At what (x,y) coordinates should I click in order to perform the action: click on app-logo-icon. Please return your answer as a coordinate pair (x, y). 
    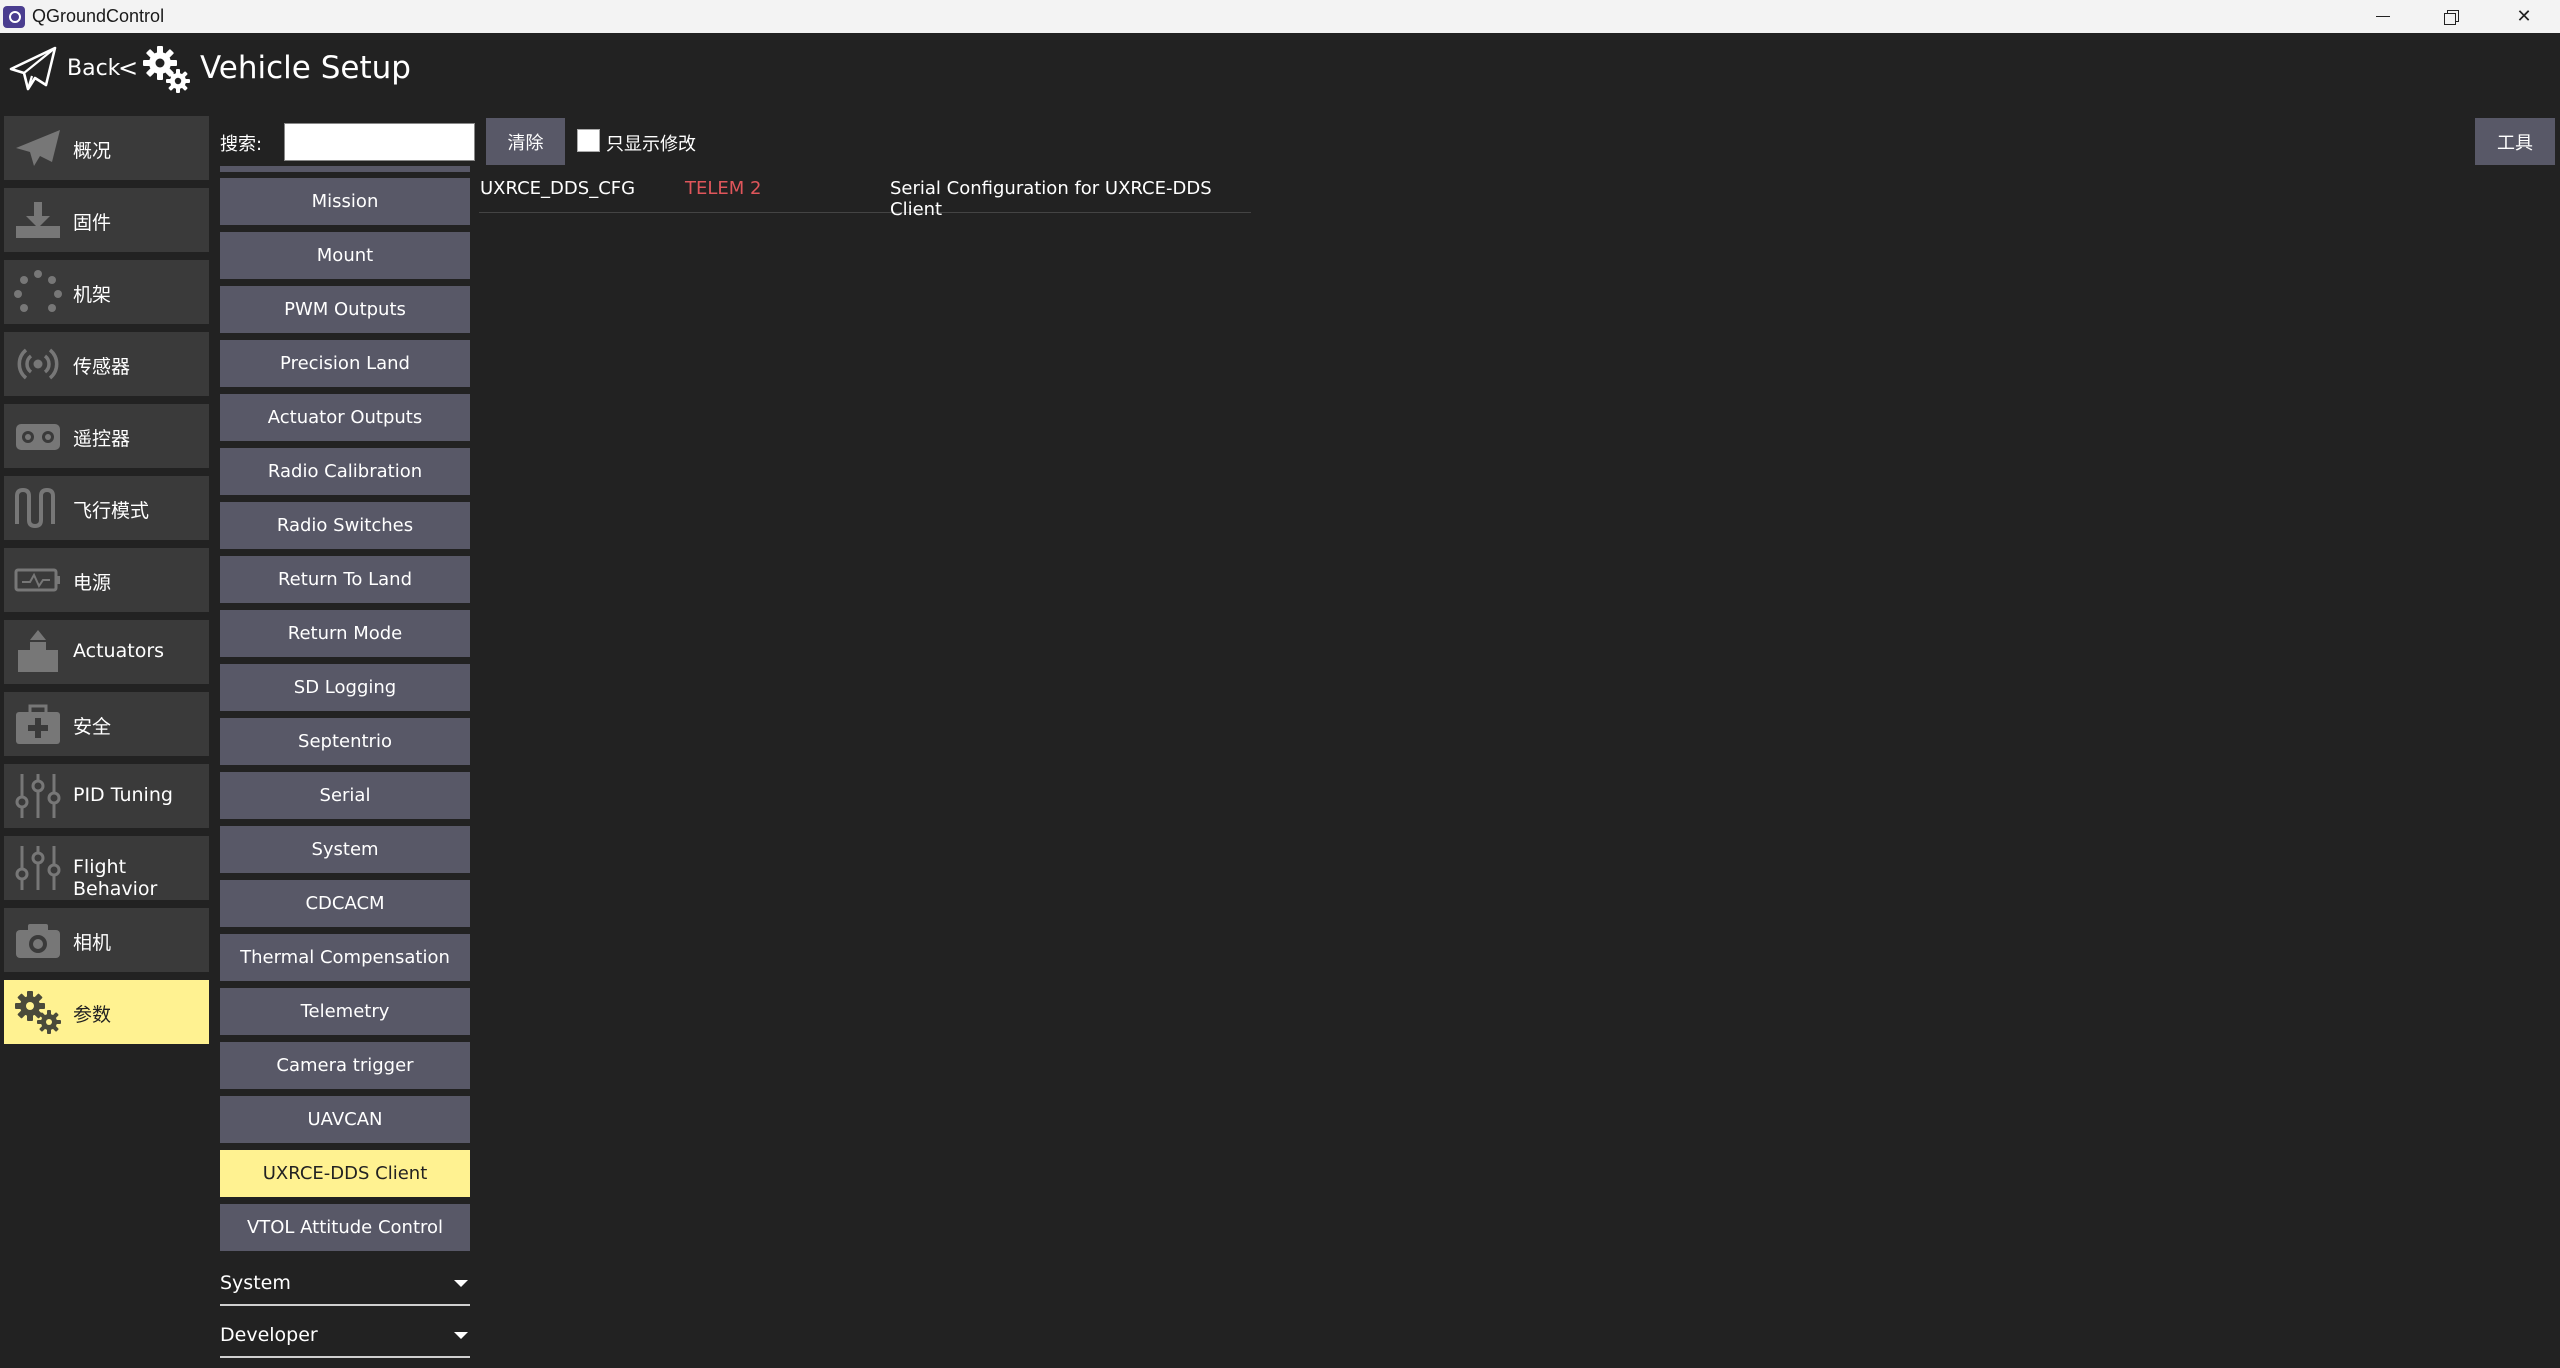
    Looking at the image, I should click on (14, 17).